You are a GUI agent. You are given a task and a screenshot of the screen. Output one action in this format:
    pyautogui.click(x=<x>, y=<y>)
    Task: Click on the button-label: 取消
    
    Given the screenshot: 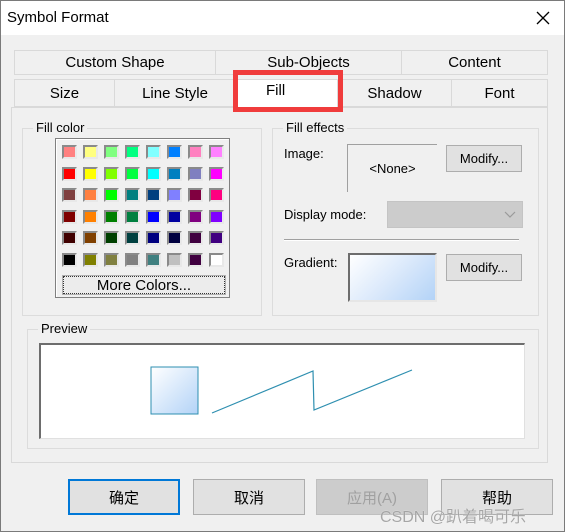 What is the action you would take?
    pyautogui.click(x=248, y=498)
    